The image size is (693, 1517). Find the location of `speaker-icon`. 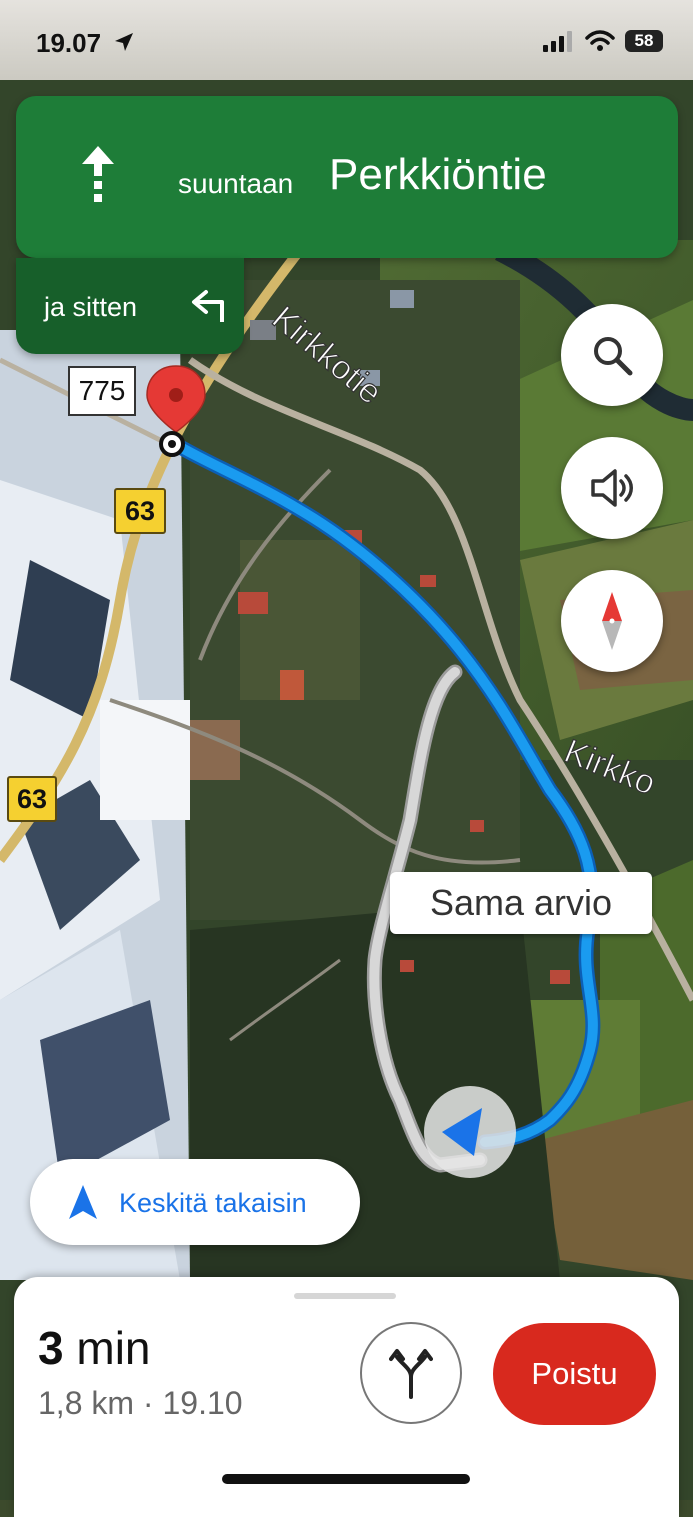

speaker-icon is located at coordinates (612, 488).